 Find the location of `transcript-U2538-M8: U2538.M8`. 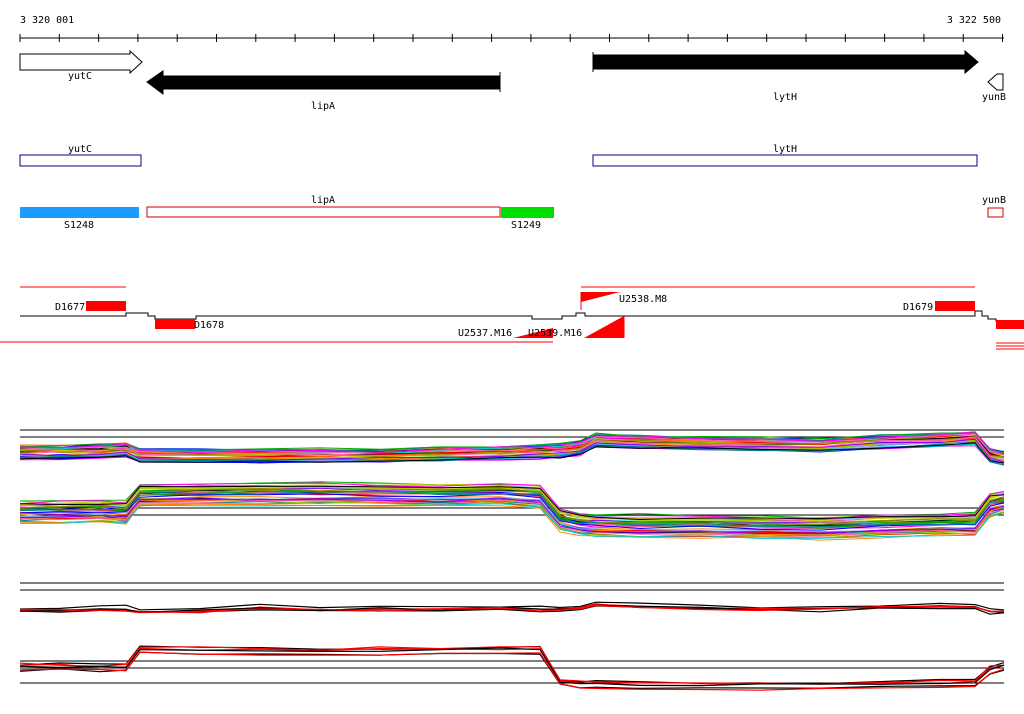

transcript-U2538-M8: U2538.M8 is located at coordinates (623, 301).